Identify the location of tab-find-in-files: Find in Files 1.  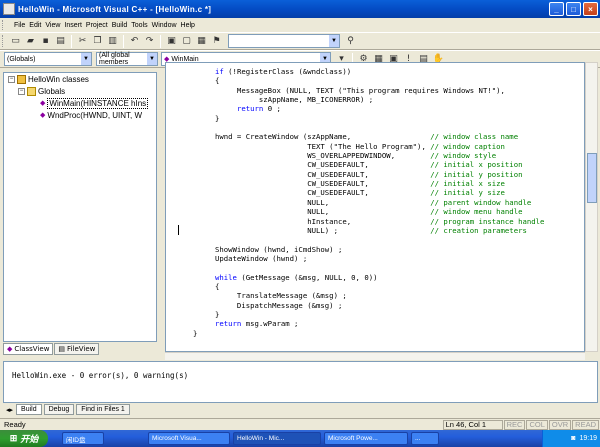
(103, 409).